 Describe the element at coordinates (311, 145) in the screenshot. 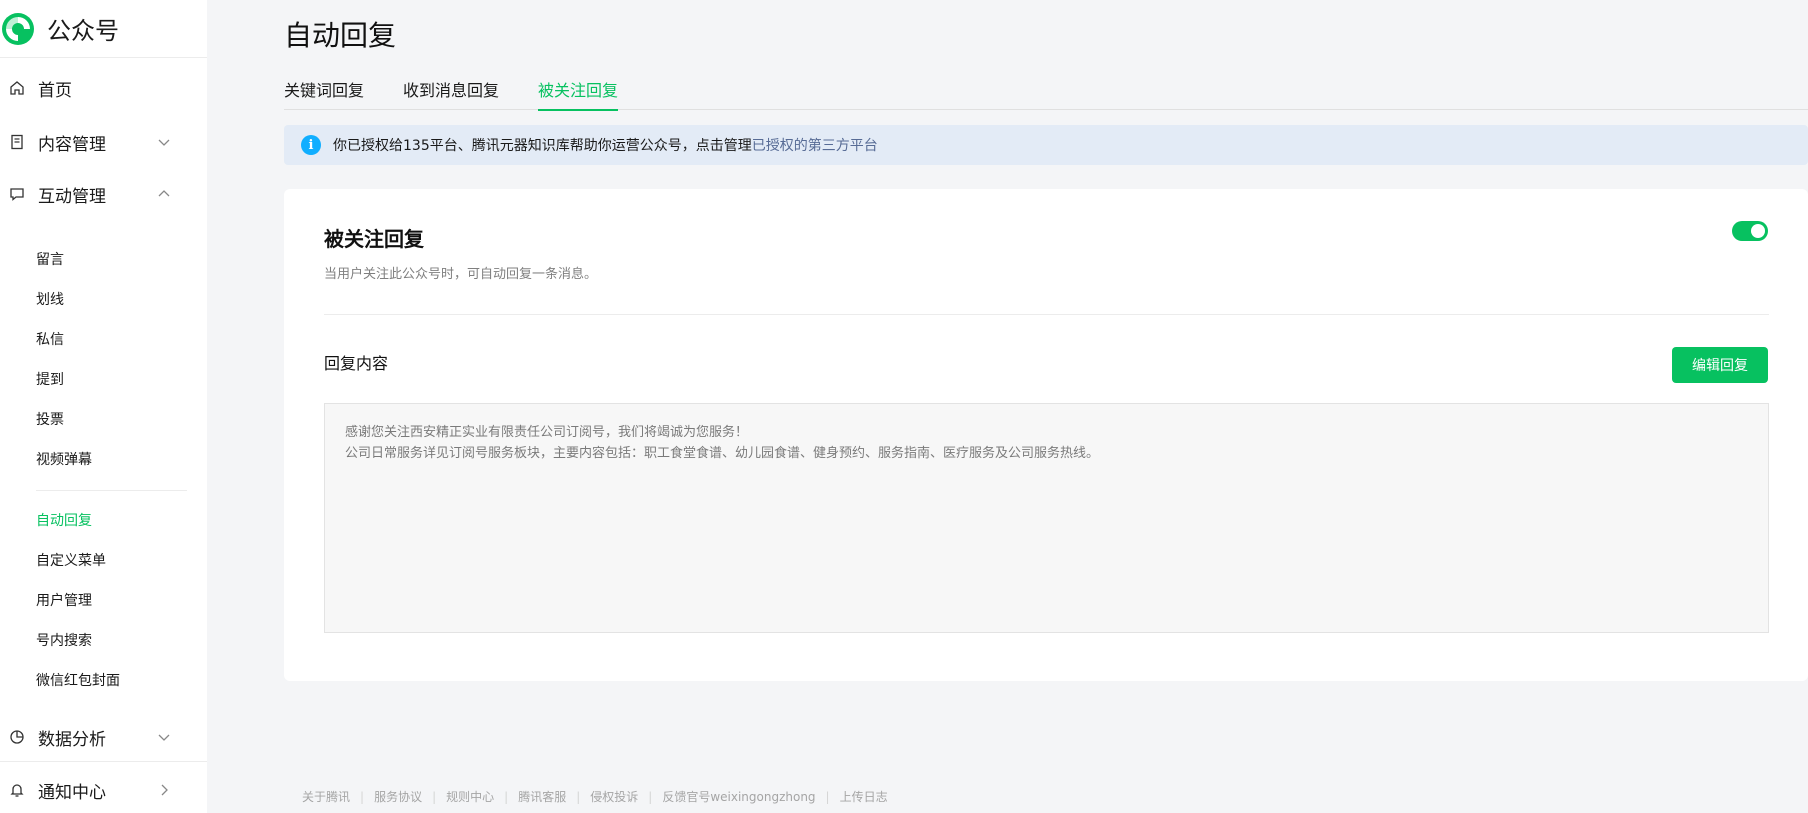

I see `info-icon: i` at that location.